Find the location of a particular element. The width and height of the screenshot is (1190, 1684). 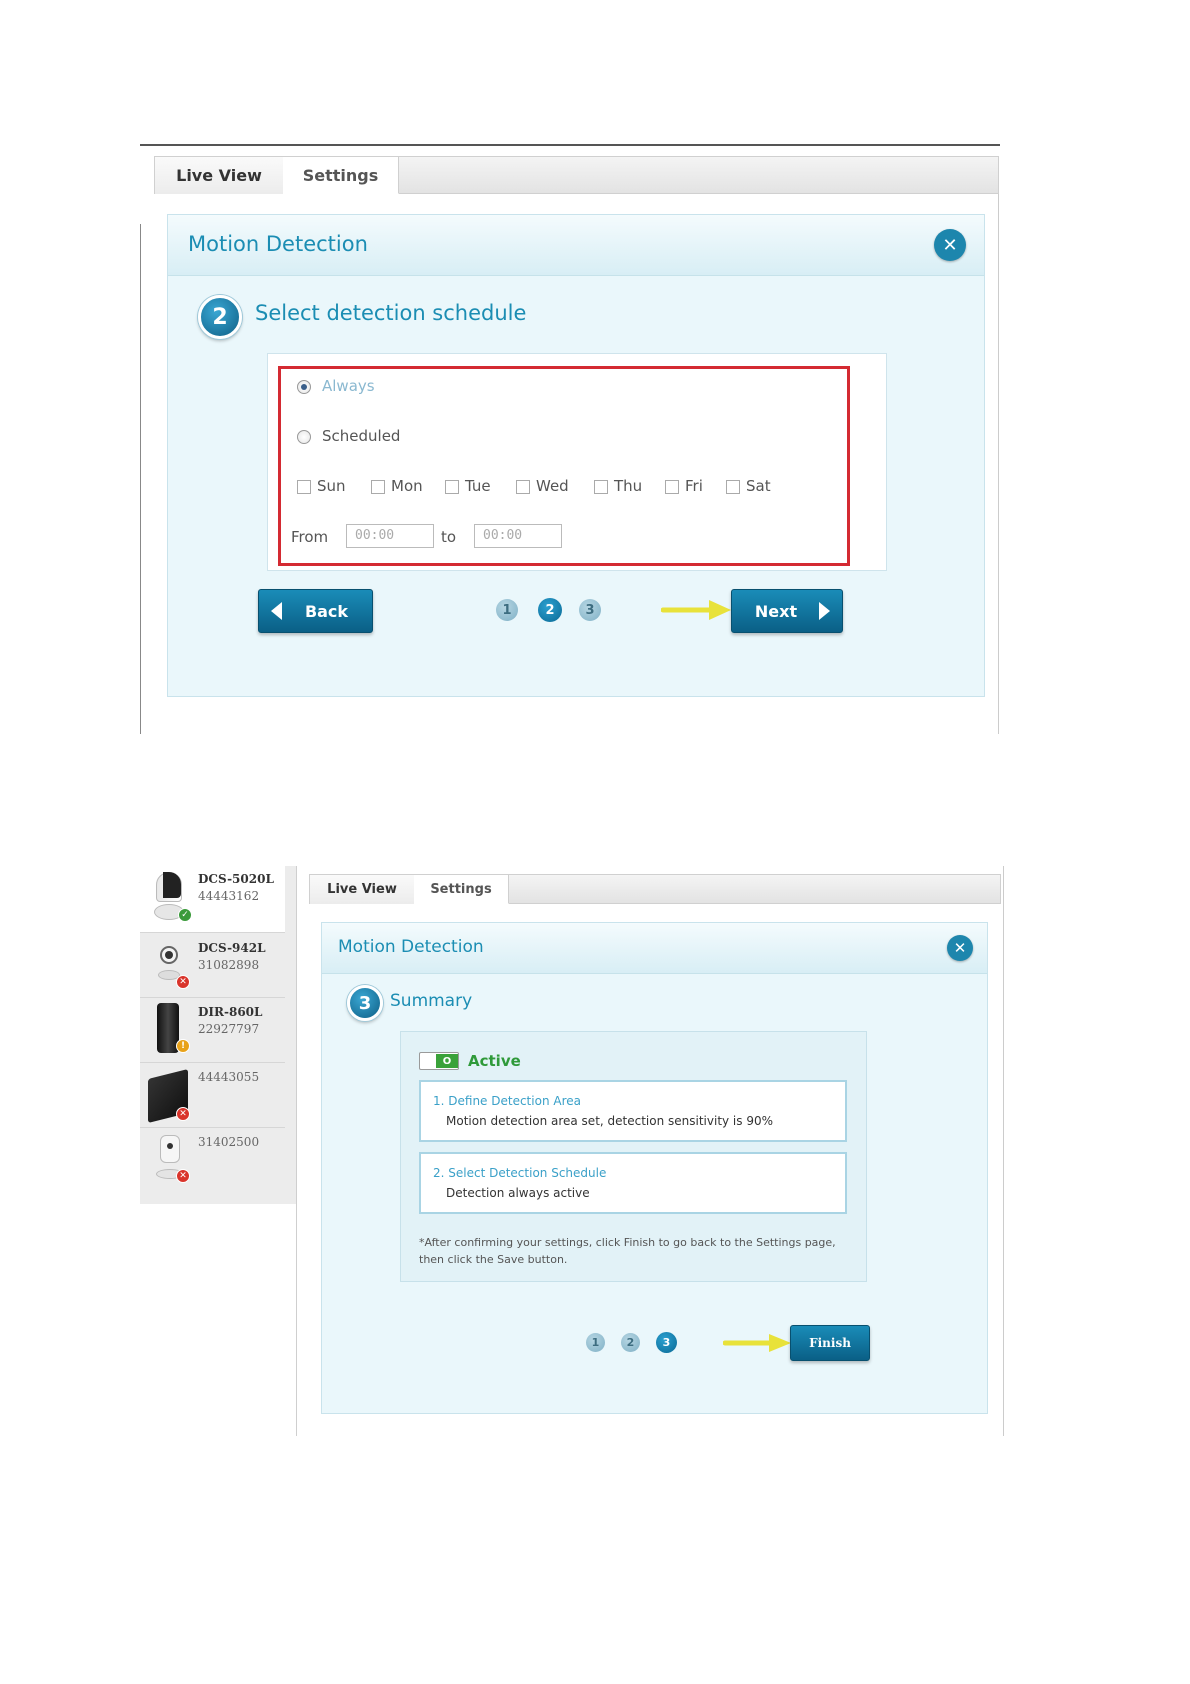

device-name: DCS-5020L is located at coordinates (236, 879).